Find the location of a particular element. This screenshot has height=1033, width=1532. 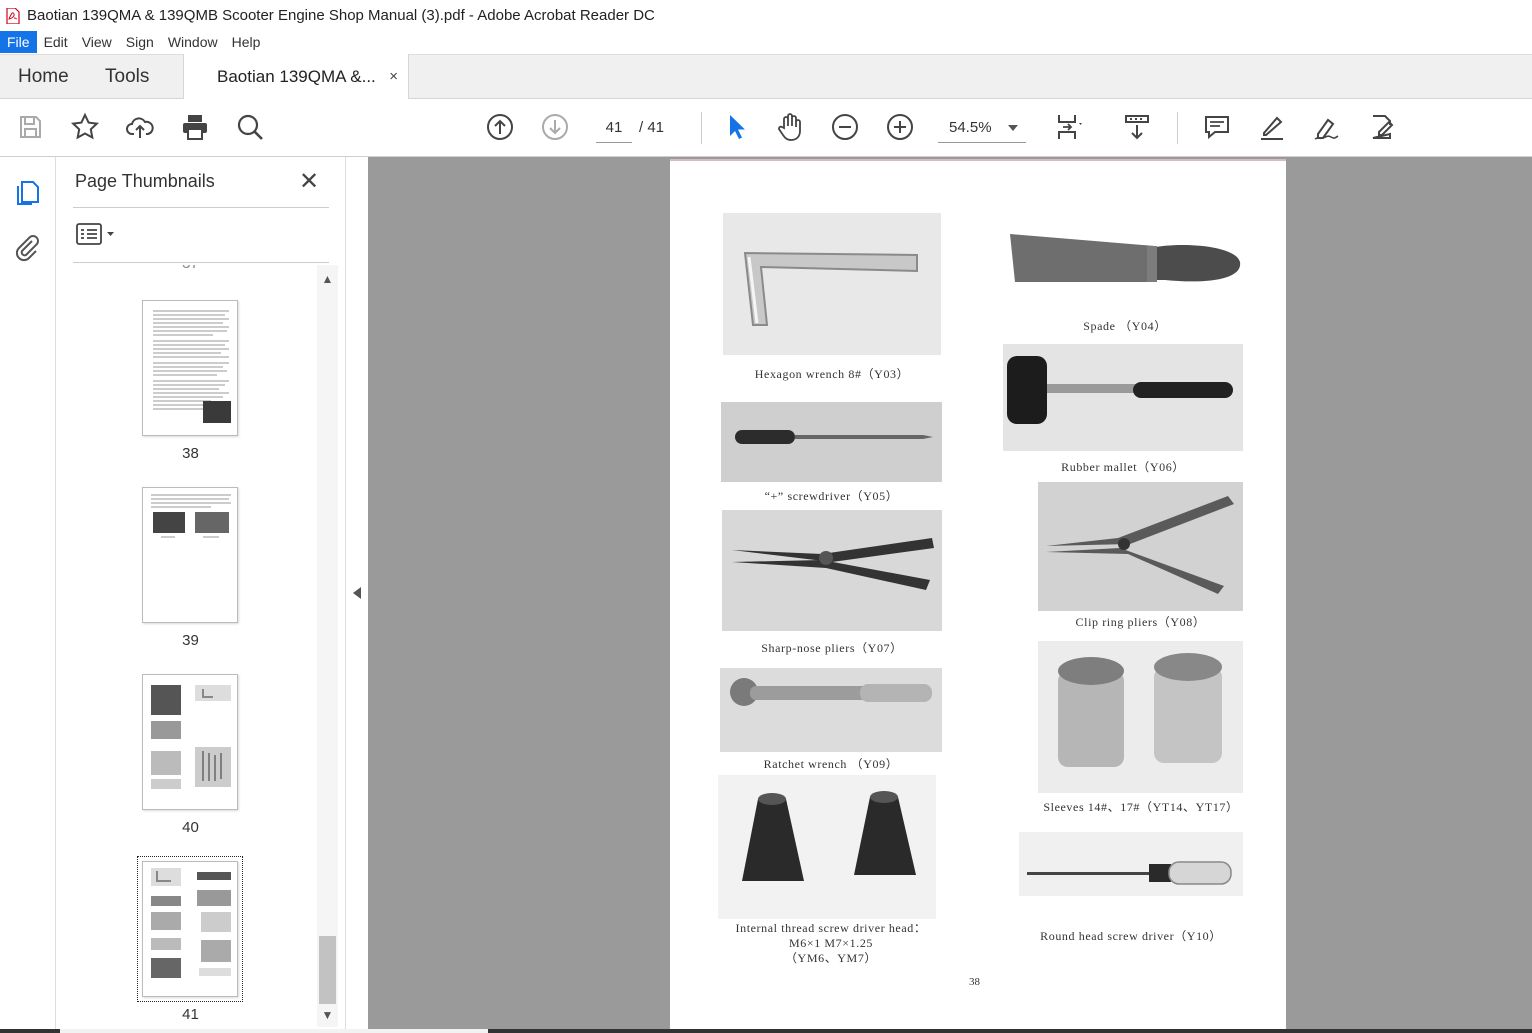

scroll-down-icon: ▼ is located at coordinates (327, 1015).